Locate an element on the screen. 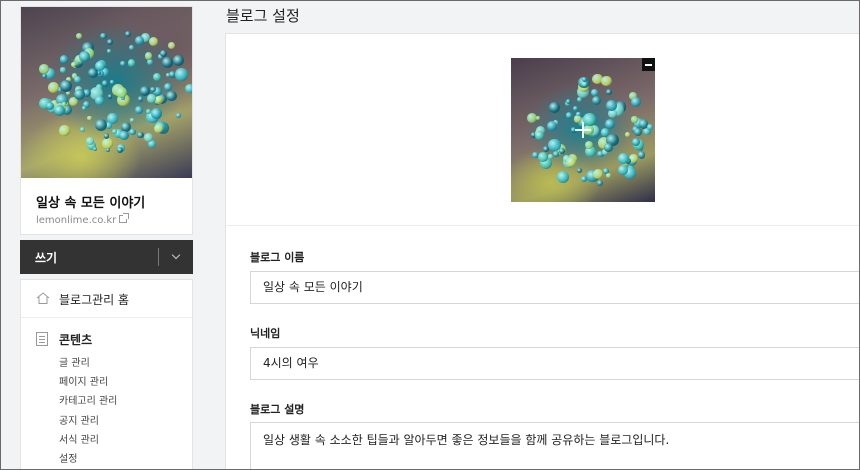  menu-home-label: 블로그관리 홈 is located at coordinates (94, 300).